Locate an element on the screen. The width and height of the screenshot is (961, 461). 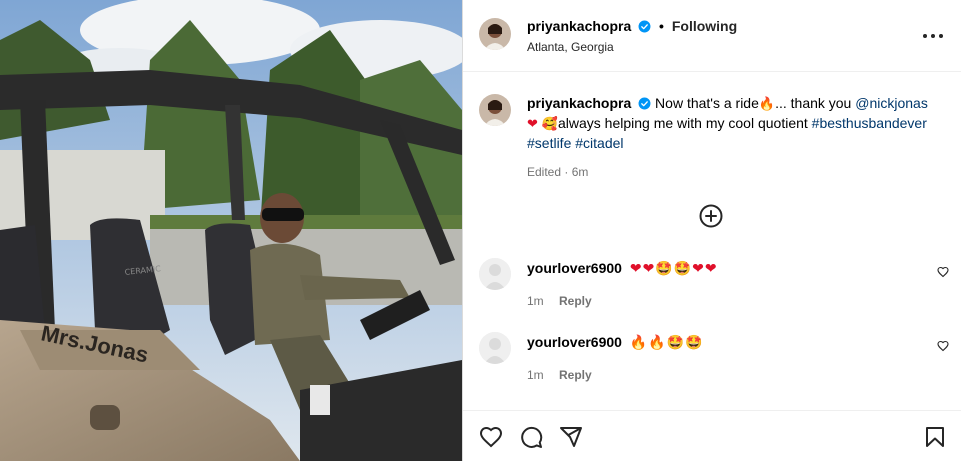
following-button: Following is located at coordinates (704, 26).